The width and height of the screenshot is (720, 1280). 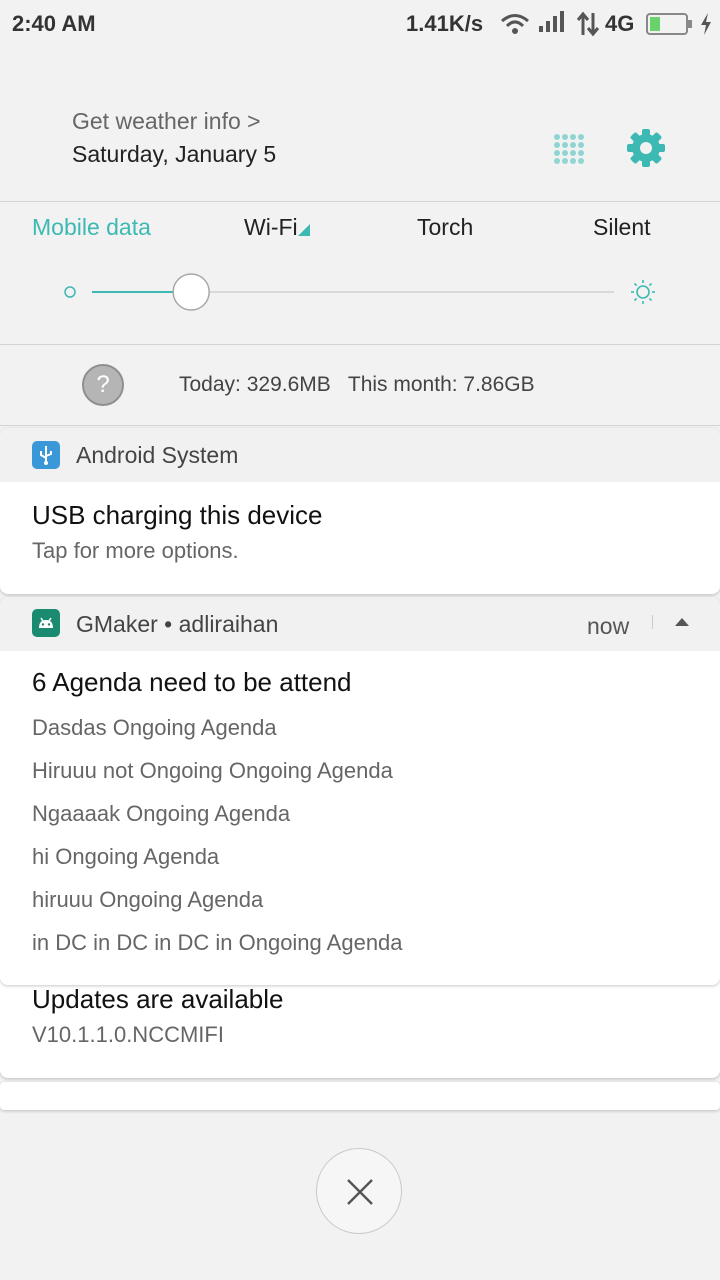 What do you see at coordinates (445, 227) in the screenshot?
I see `torch-toggle: Torch` at bounding box center [445, 227].